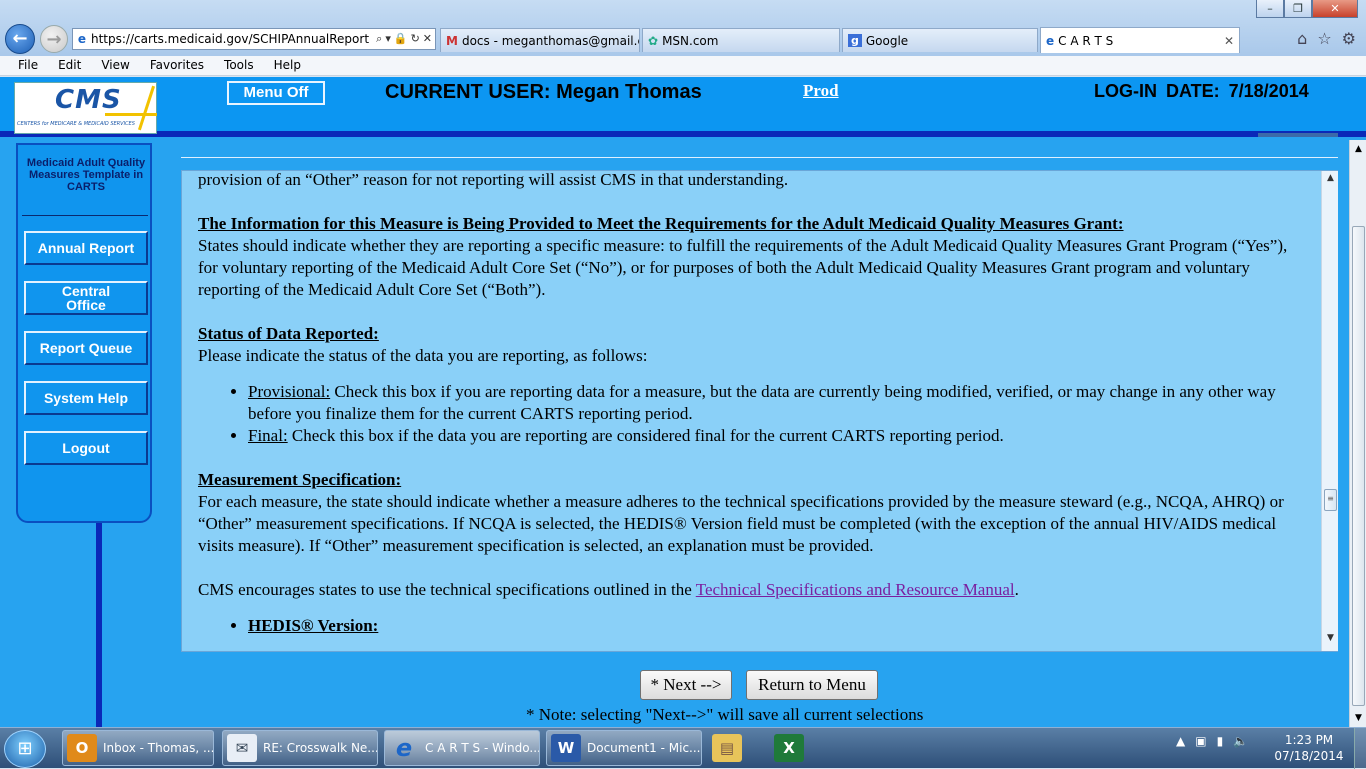 Image resolution: width=1366 pixels, height=769 pixels. Describe the element at coordinates (741, 40) in the screenshot. I see `tab-msn: ✿ MSN.com` at that location.